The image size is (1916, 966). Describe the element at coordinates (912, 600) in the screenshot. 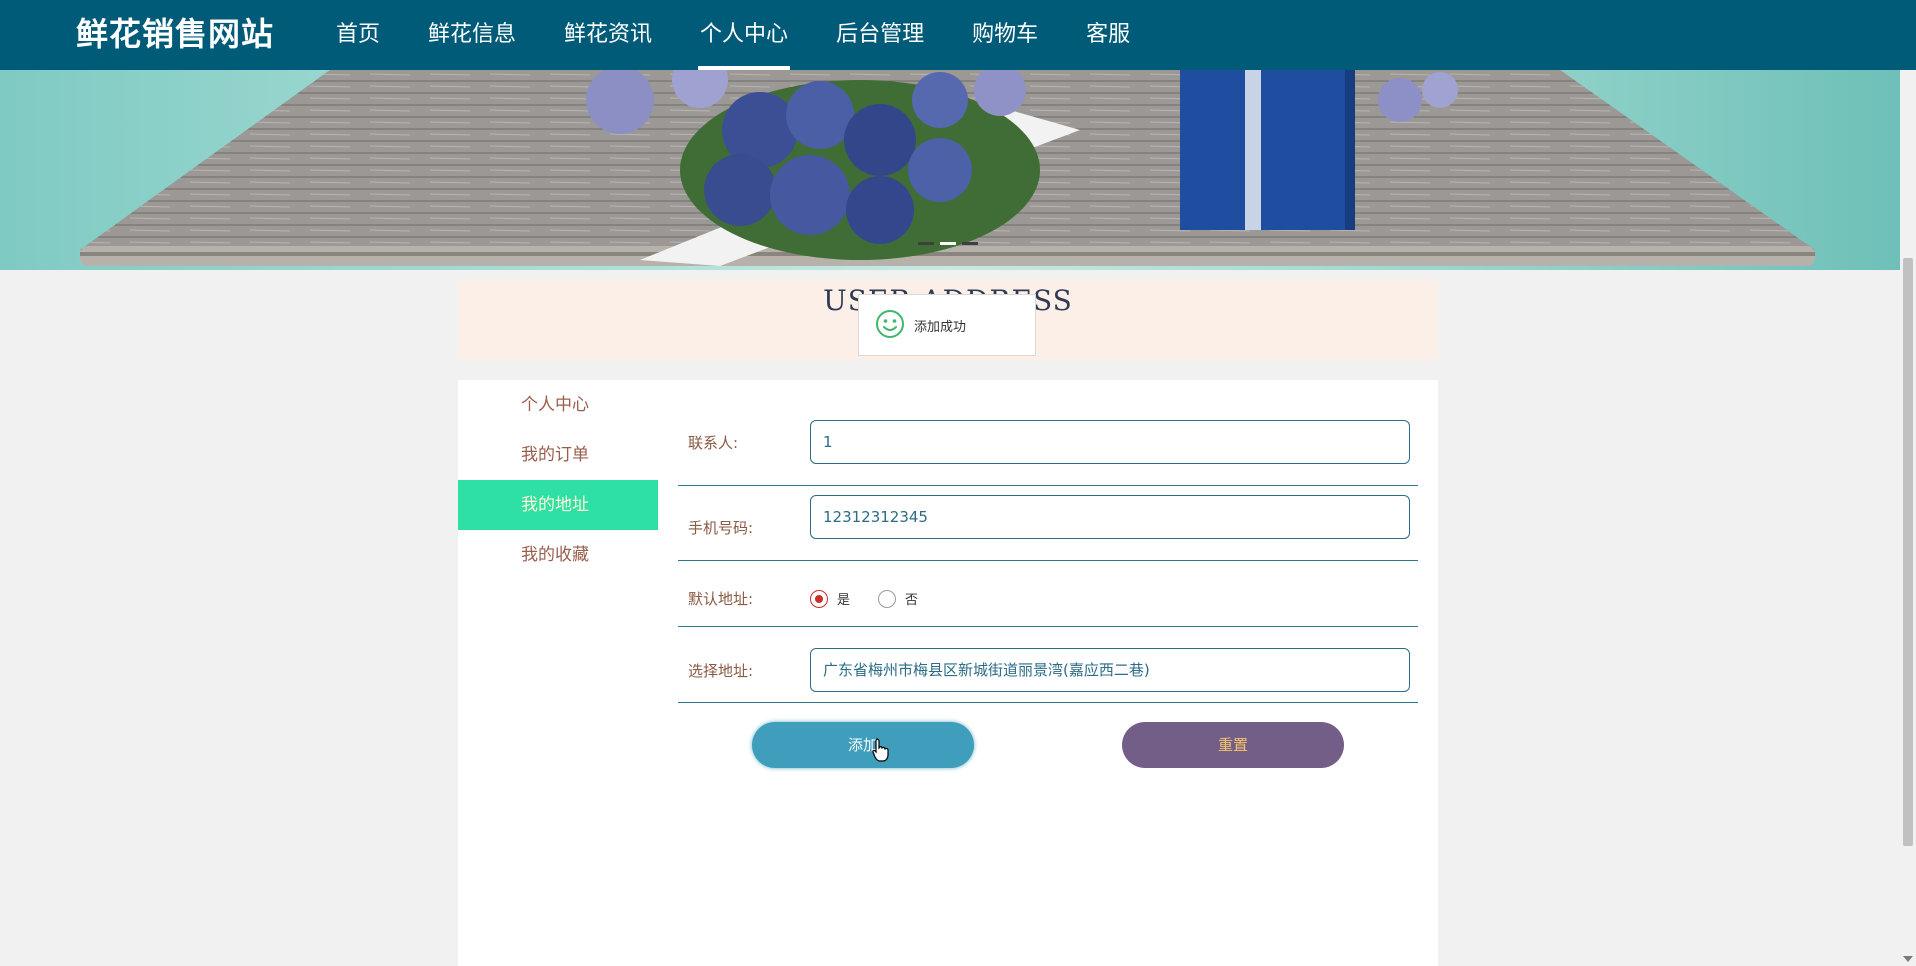

I see `default-no-label: 否` at that location.